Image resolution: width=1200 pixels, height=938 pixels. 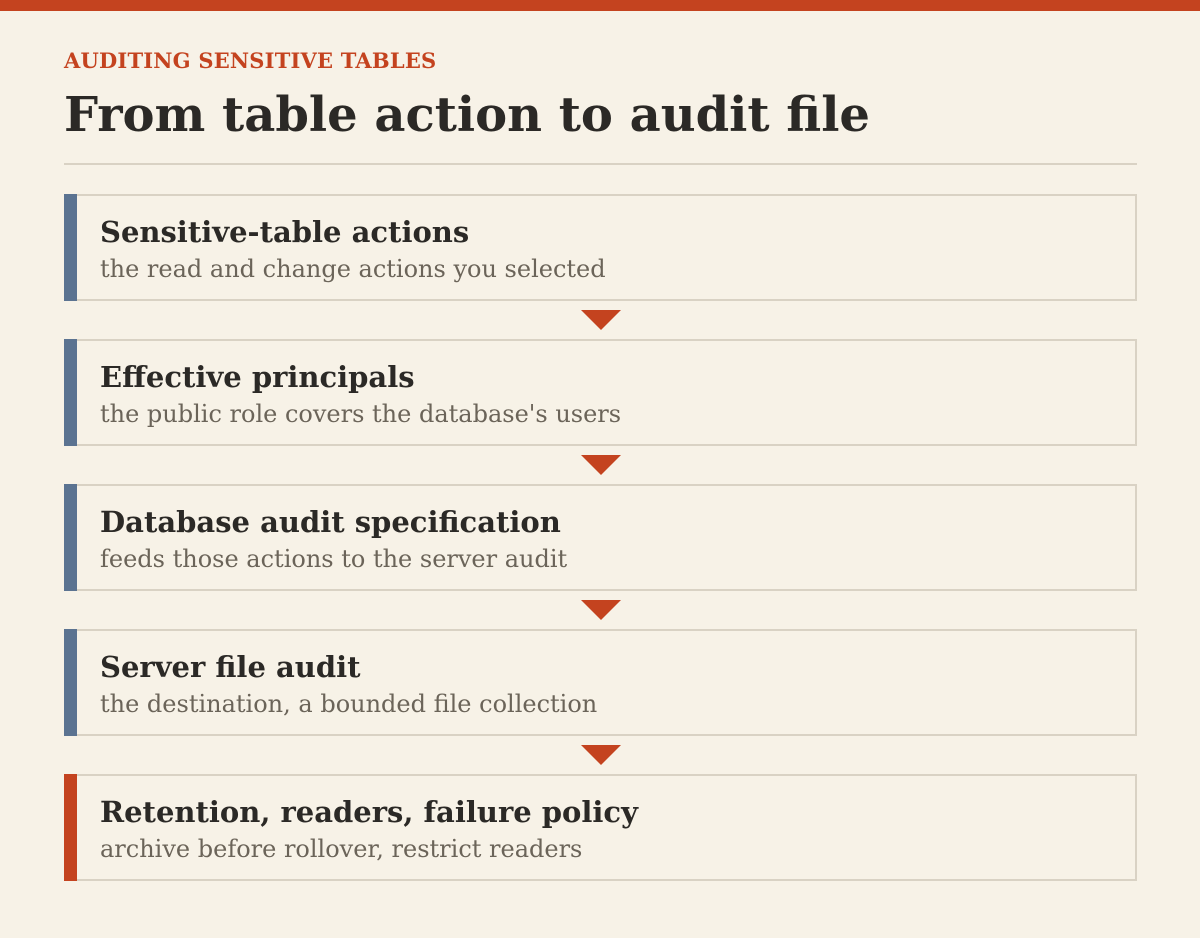 I want to click on page-title: From table action to audit file, so click(x=467, y=115).